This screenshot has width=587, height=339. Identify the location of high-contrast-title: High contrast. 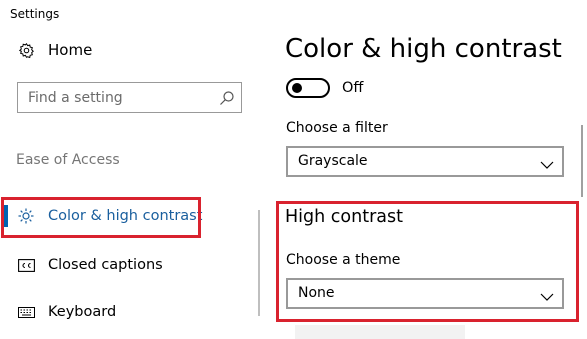
(344, 217).